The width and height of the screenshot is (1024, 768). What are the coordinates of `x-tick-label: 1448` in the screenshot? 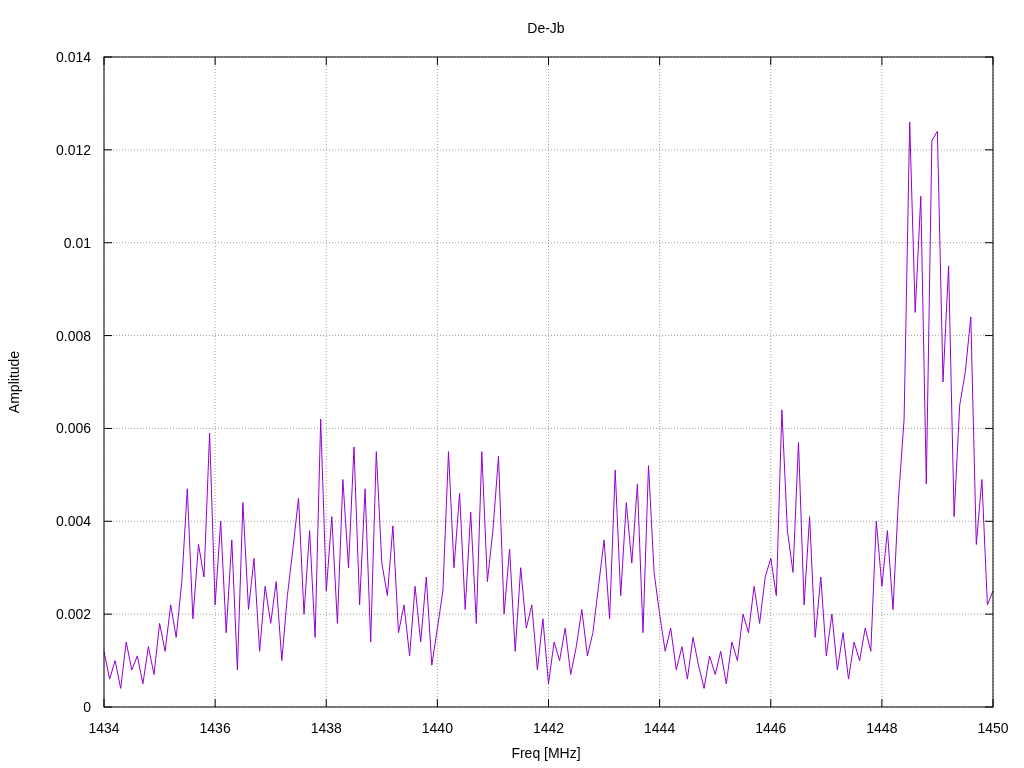 It's located at (882, 728).